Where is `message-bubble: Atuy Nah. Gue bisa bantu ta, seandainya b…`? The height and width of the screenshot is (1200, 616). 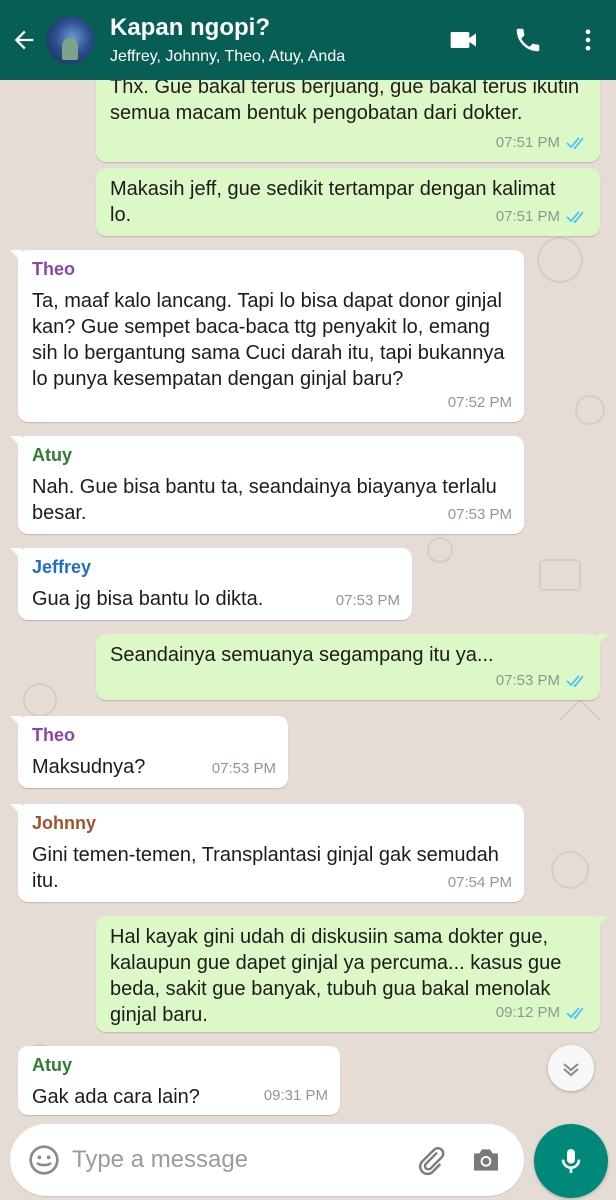 message-bubble: Atuy Nah. Gue bisa bantu ta, seandainya b… is located at coordinates (267, 485).